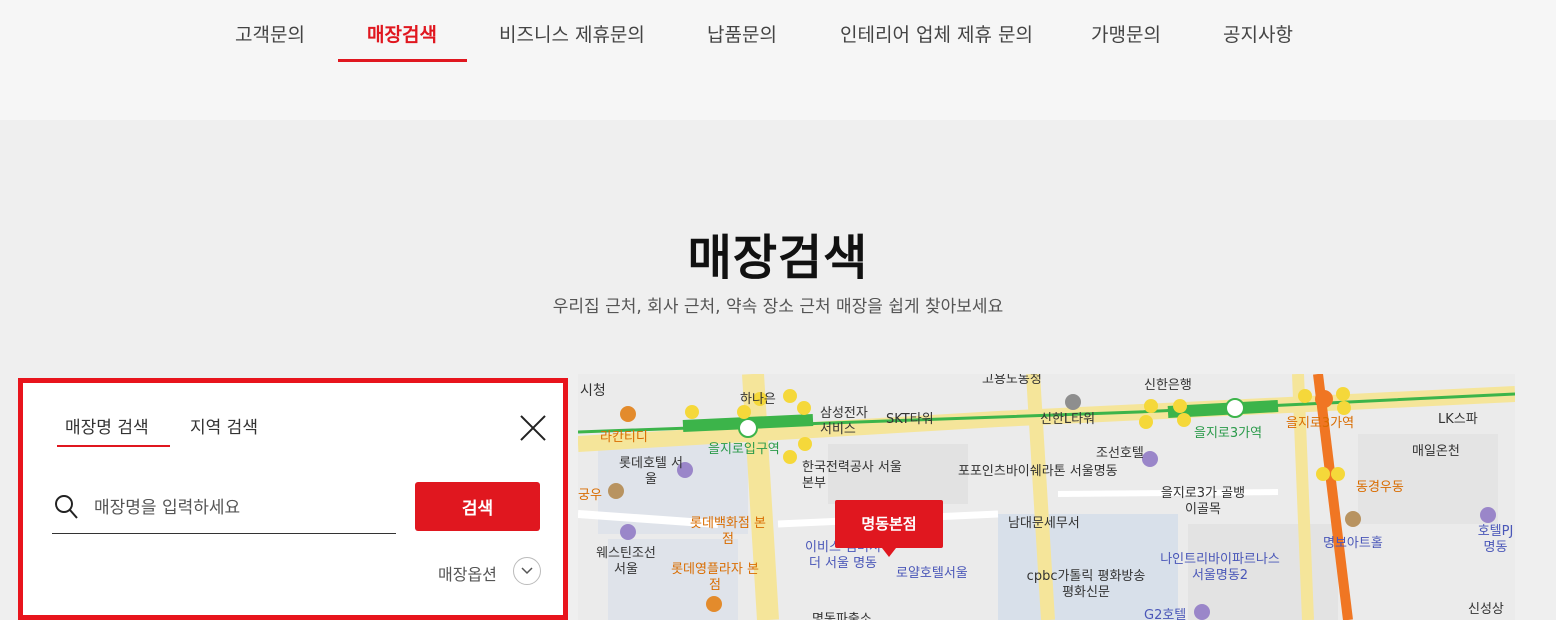 This screenshot has height=620, width=1556. I want to click on map-label: 로얄호텔서울, so click(932, 573).